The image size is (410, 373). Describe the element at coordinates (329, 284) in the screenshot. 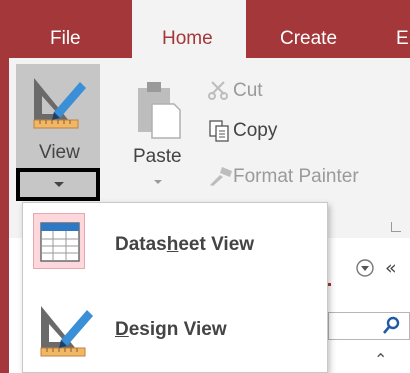

I see `pane-marker` at that location.